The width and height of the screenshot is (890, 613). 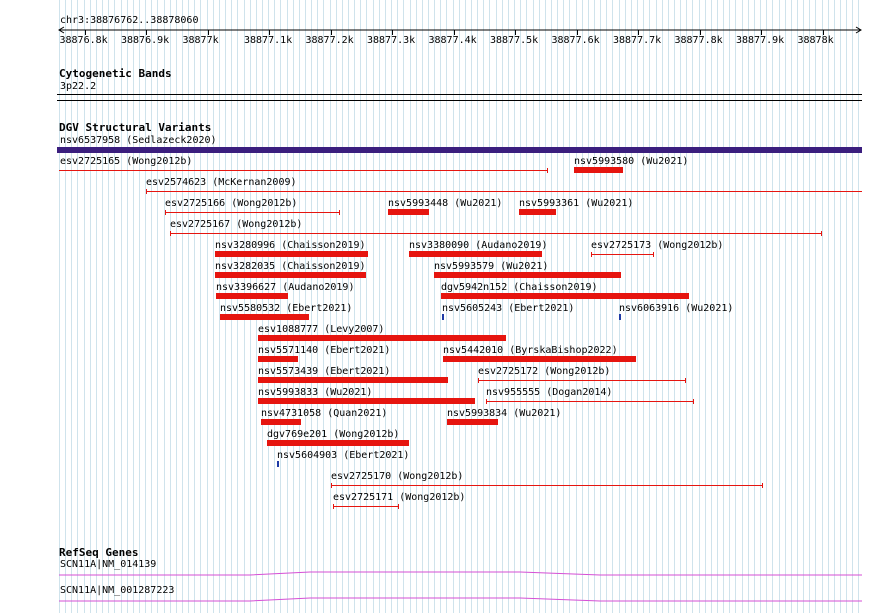 What do you see at coordinates (657, 246) in the screenshot?
I see `feature-label: esv2725173 (Wong2012b)` at bounding box center [657, 246].